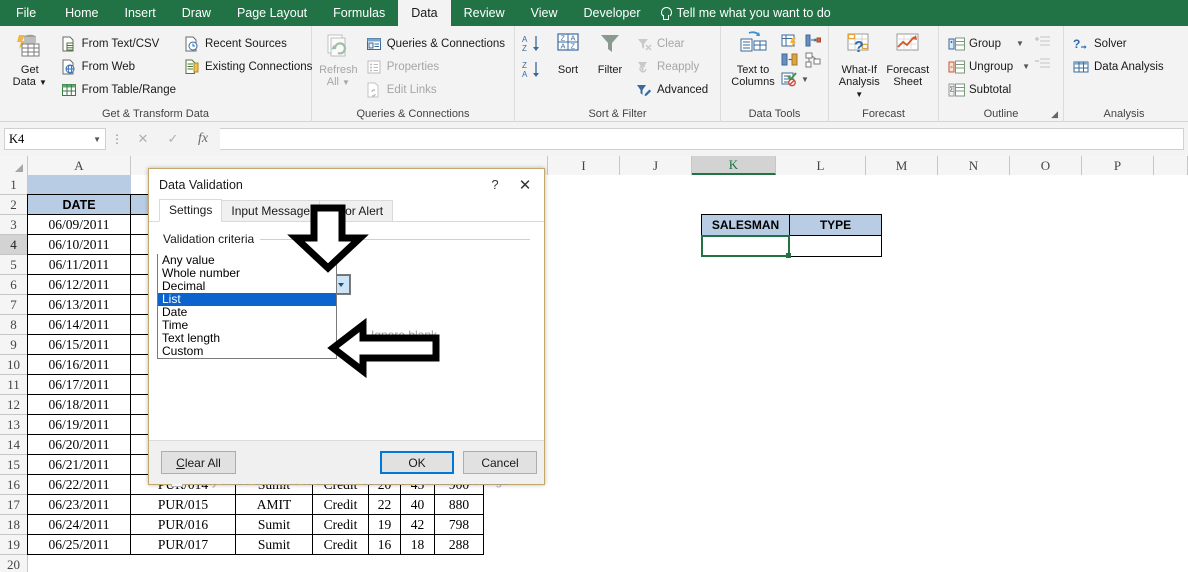 Image resolution: width=1188 pixels, height=572 pixels. What do you see at coordinates (246, 66) in the screenshot?
I see `existing-connections-button: Existing Connections` at bounding box center [246, 66].